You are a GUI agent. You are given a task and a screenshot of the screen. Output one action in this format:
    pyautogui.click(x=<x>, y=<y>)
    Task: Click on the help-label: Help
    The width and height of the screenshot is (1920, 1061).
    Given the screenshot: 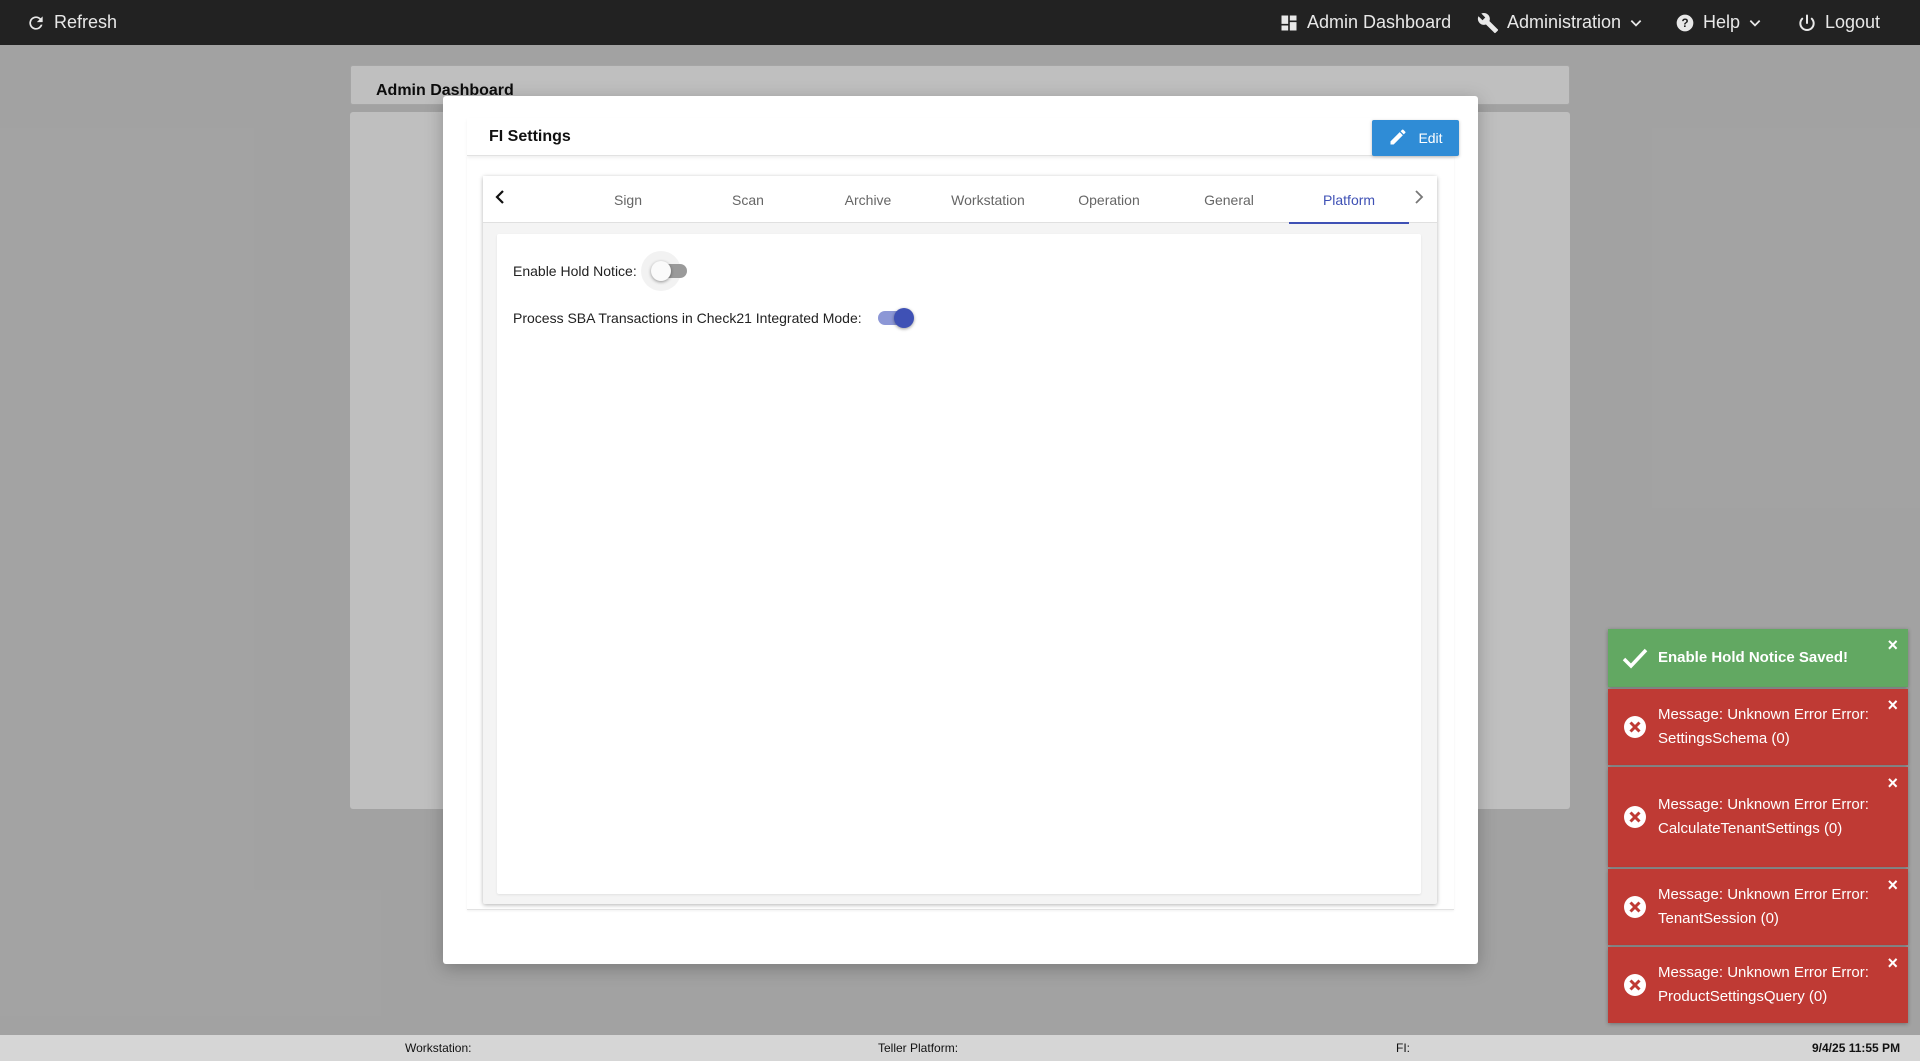 What is the action you would take?
    pyautogui.click(x=1722, y=22)
    